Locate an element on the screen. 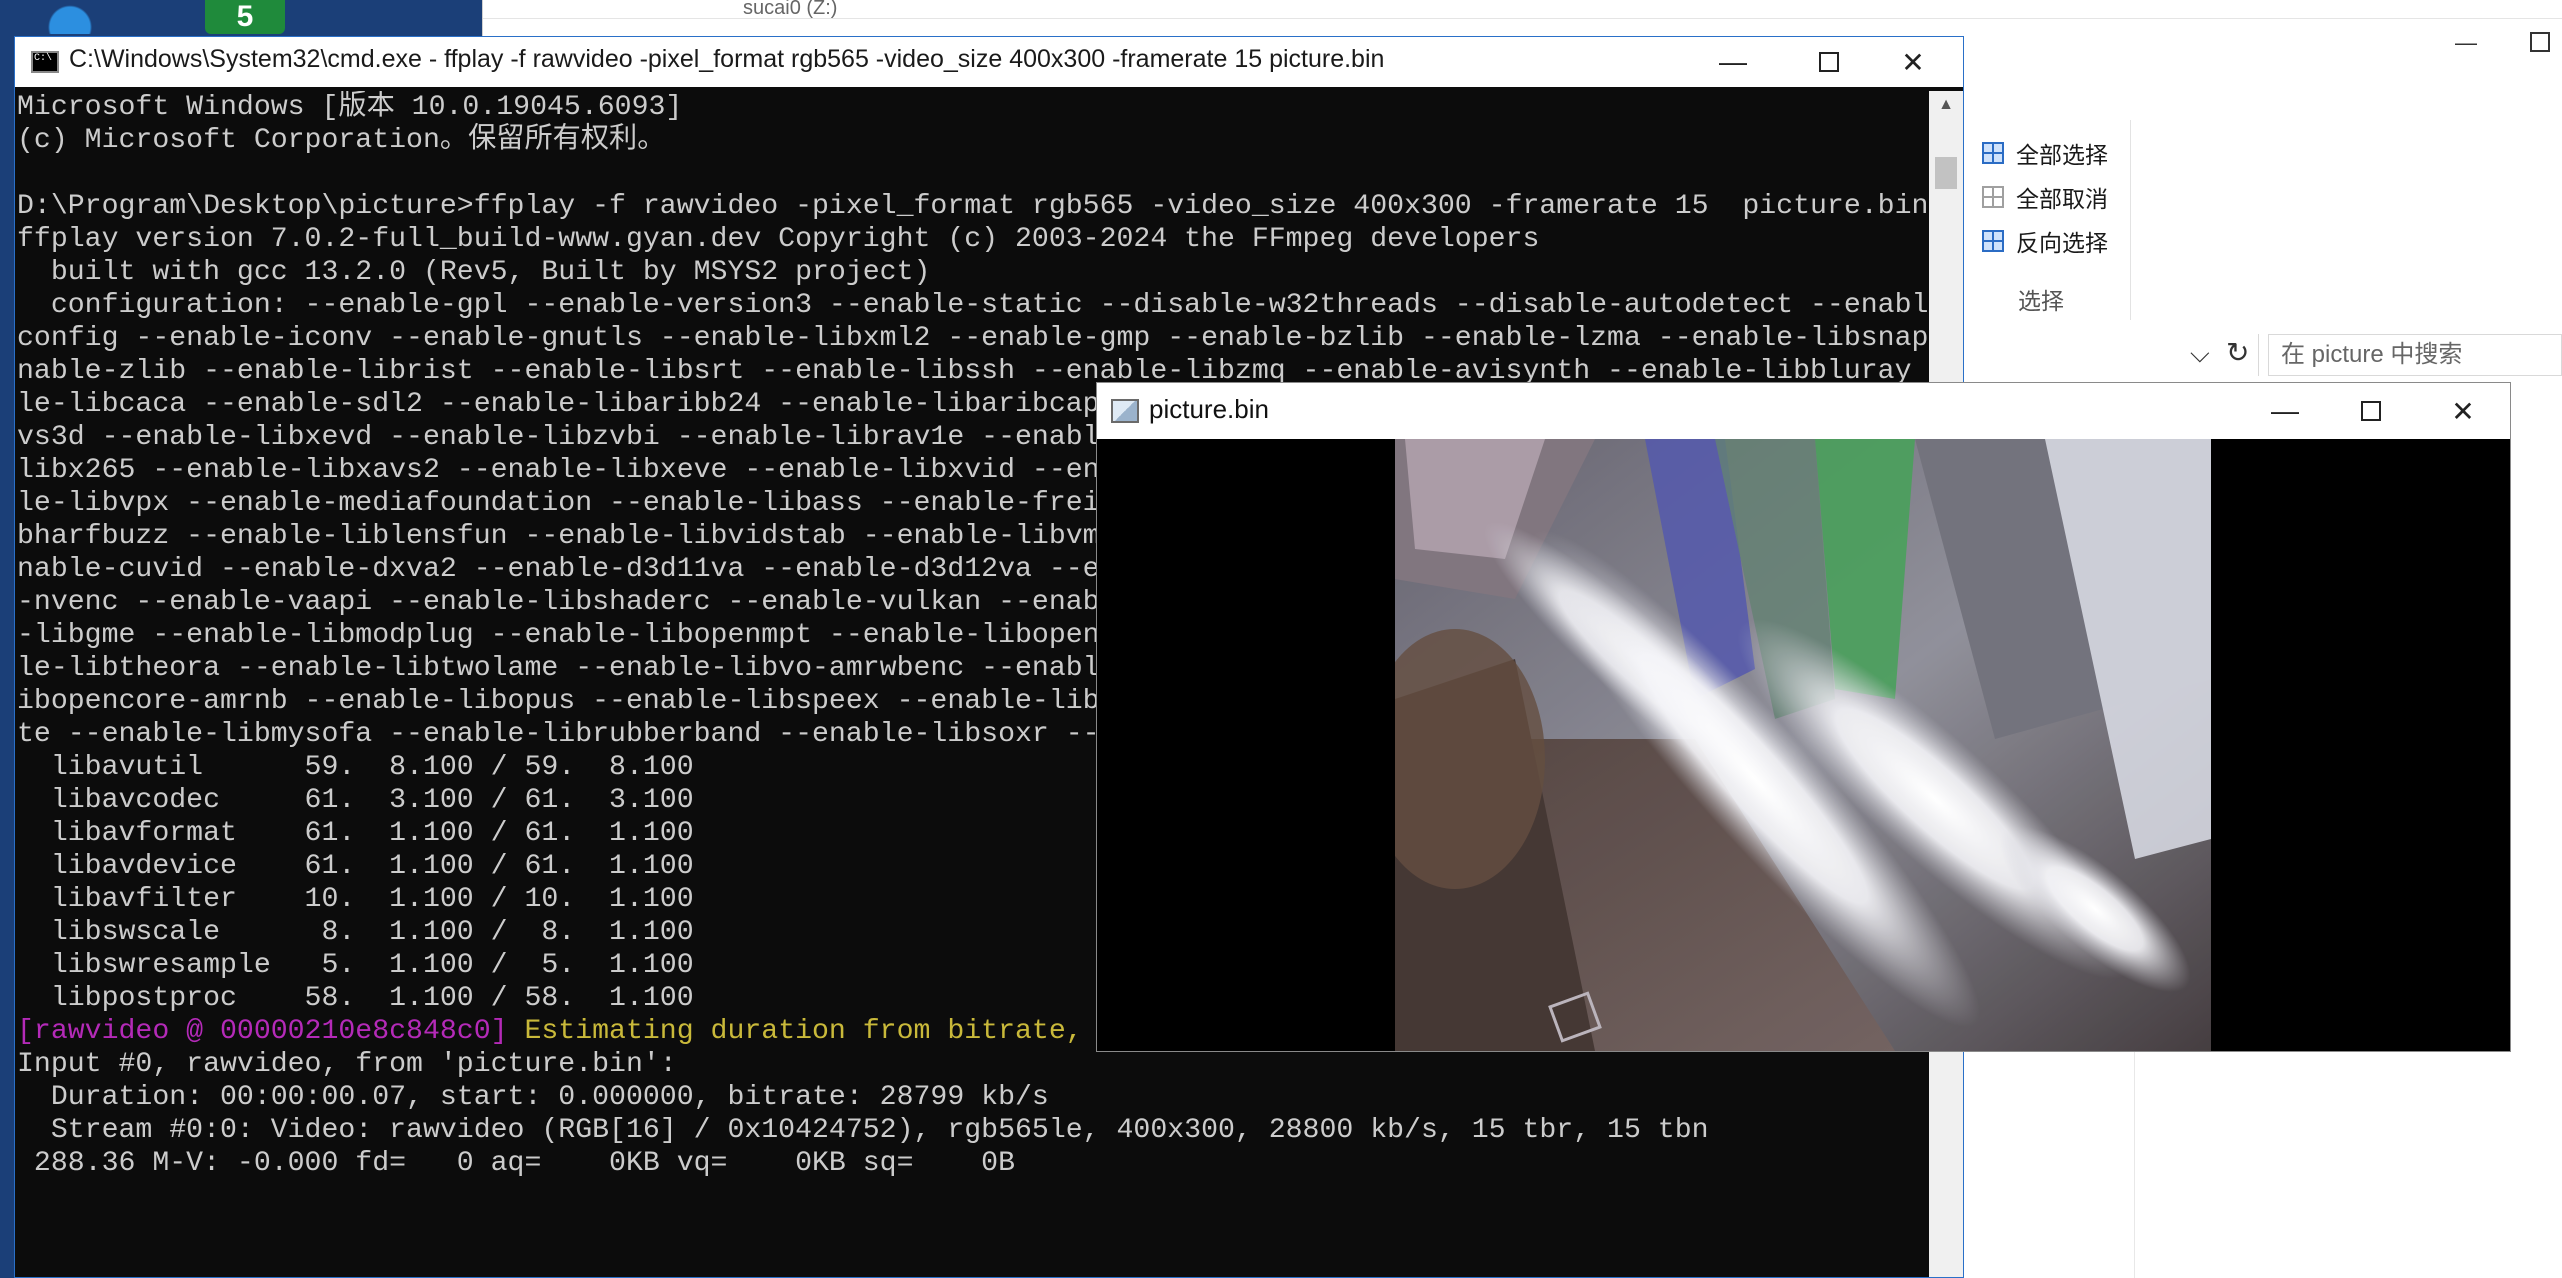 This screenshot has height=1278, width=2562. scroll-thumb is located at coordinates (1946, 173).